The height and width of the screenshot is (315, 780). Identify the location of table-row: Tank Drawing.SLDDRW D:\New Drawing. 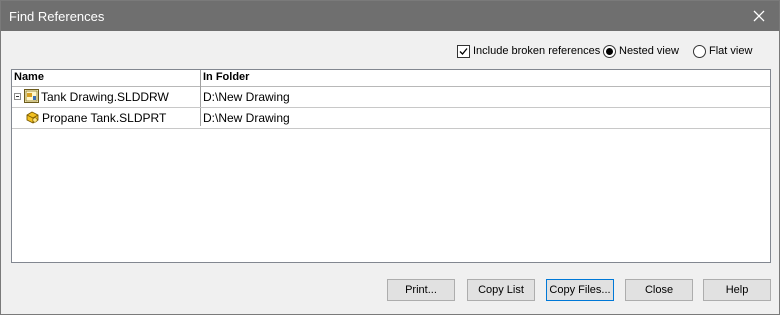
(391, 97).